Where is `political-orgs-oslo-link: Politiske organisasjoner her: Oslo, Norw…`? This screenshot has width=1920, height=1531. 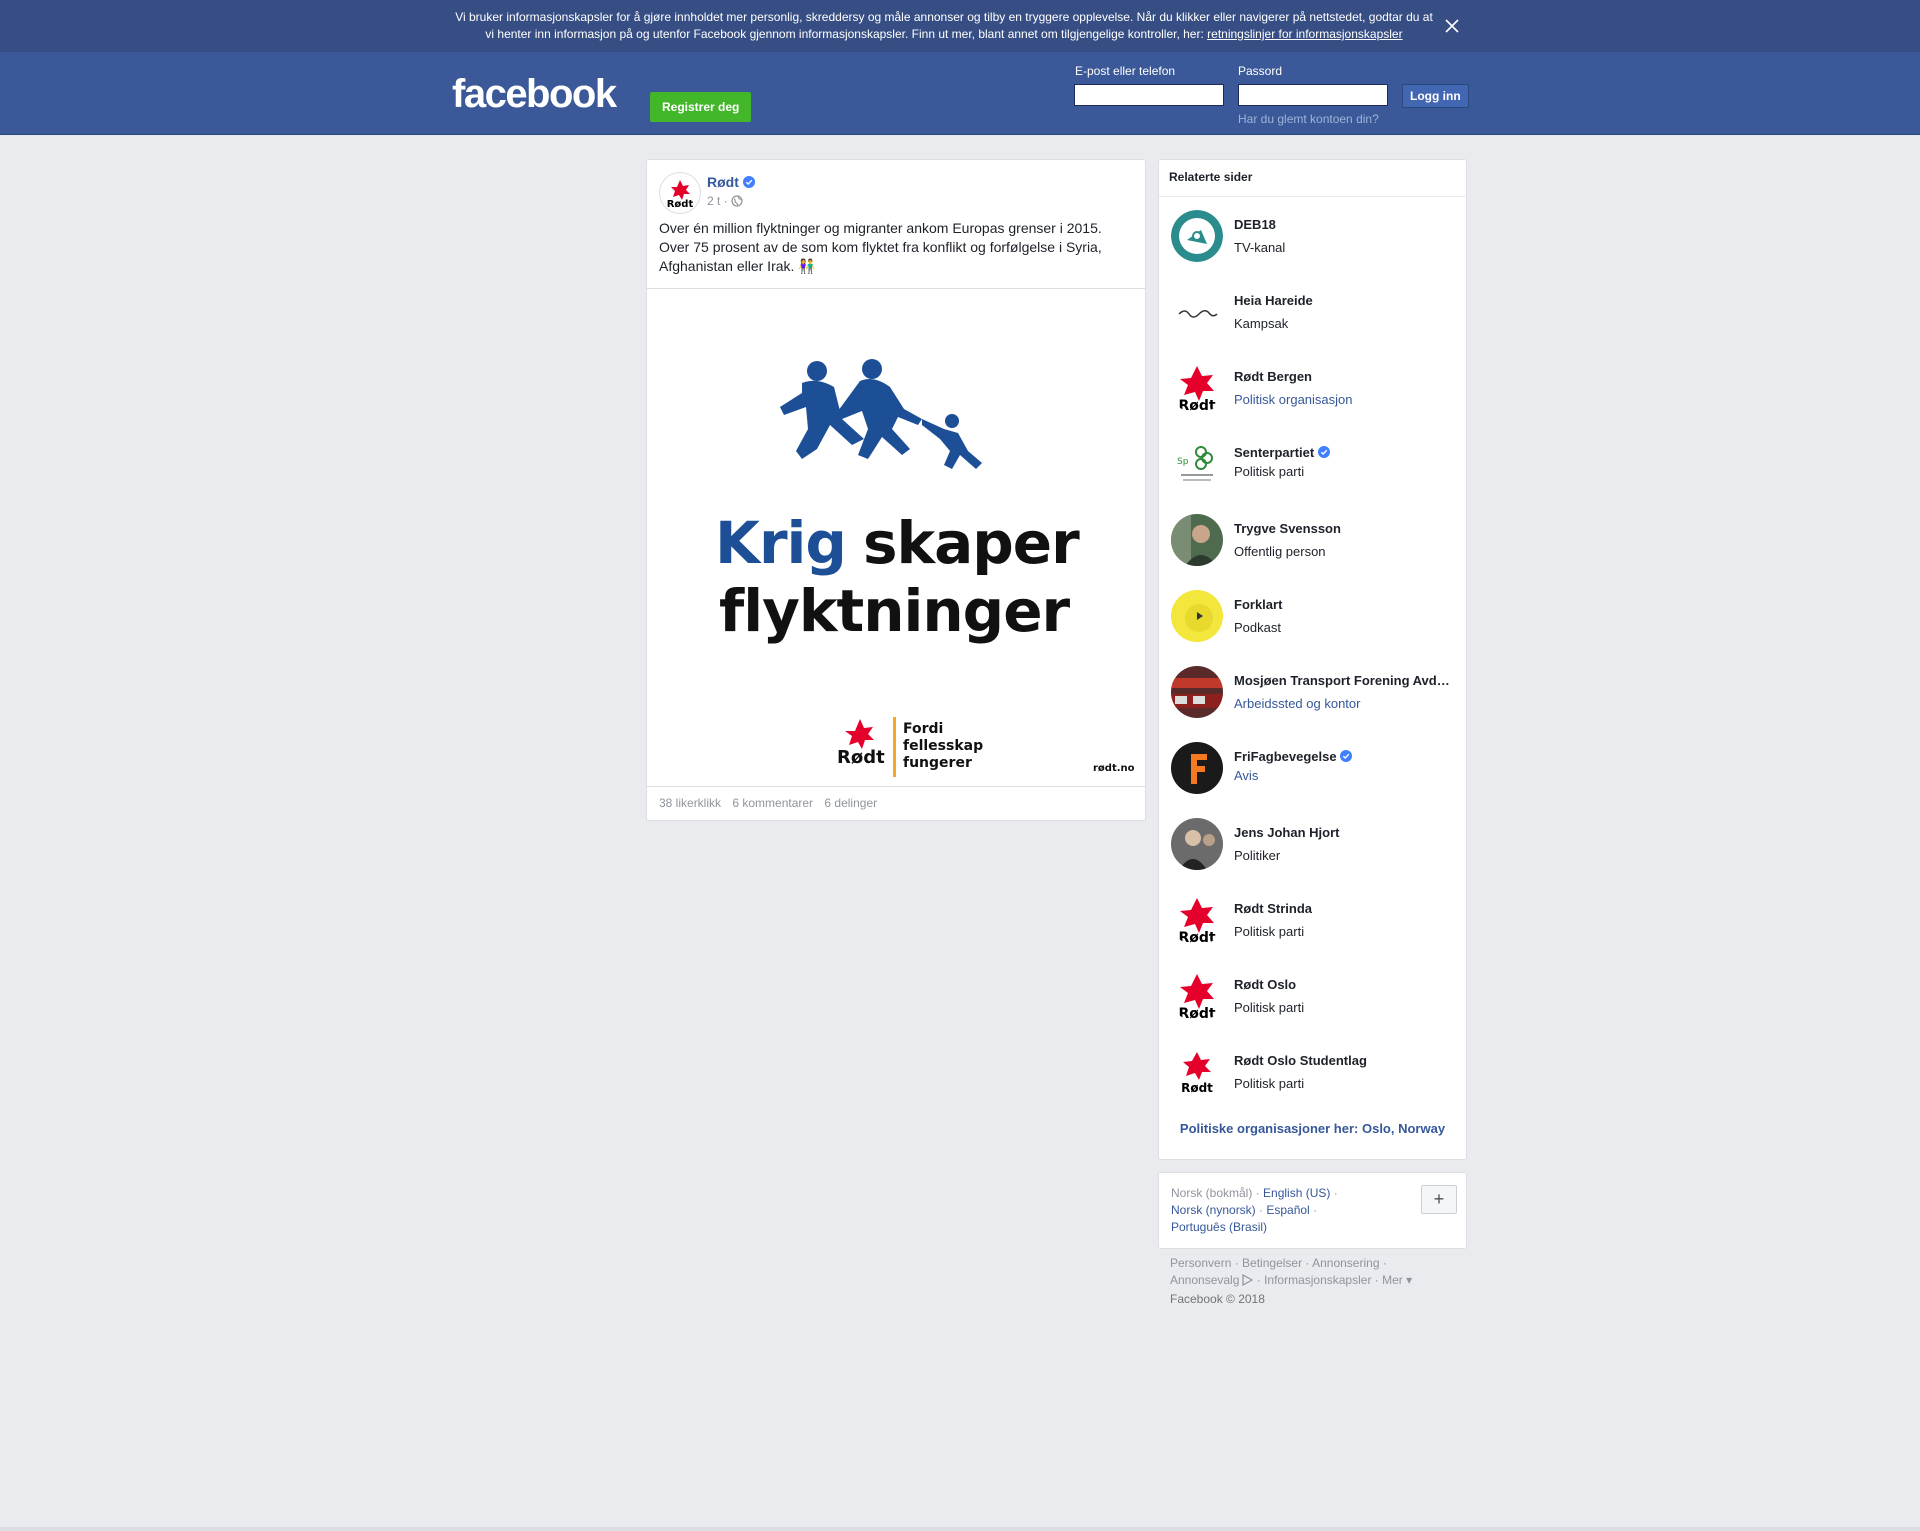 political-orgs-oslo-link: Politiske organisasjoner her: Oslo, Norw… is located at coordinates (1312, 1128).